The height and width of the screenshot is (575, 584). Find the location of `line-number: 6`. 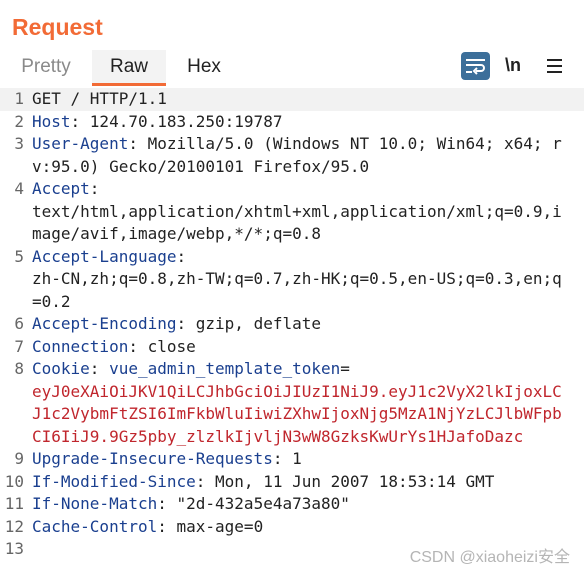

line-number: 6 is located at coordinates (19, 323).